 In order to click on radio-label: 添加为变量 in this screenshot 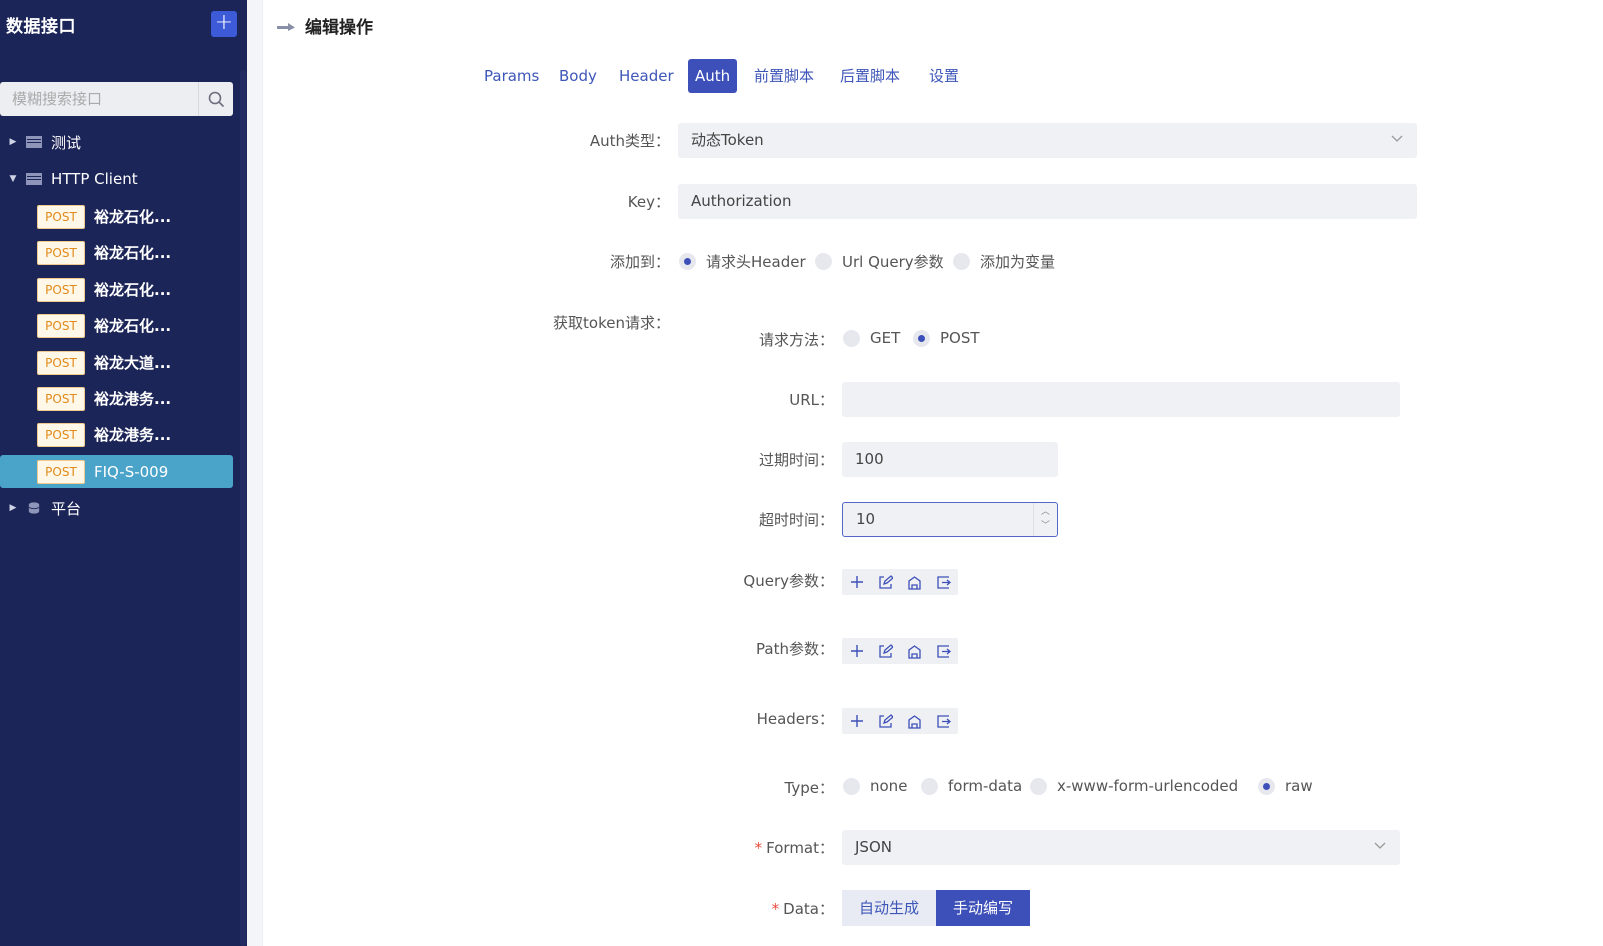, I will do `click(1018, 262)`.